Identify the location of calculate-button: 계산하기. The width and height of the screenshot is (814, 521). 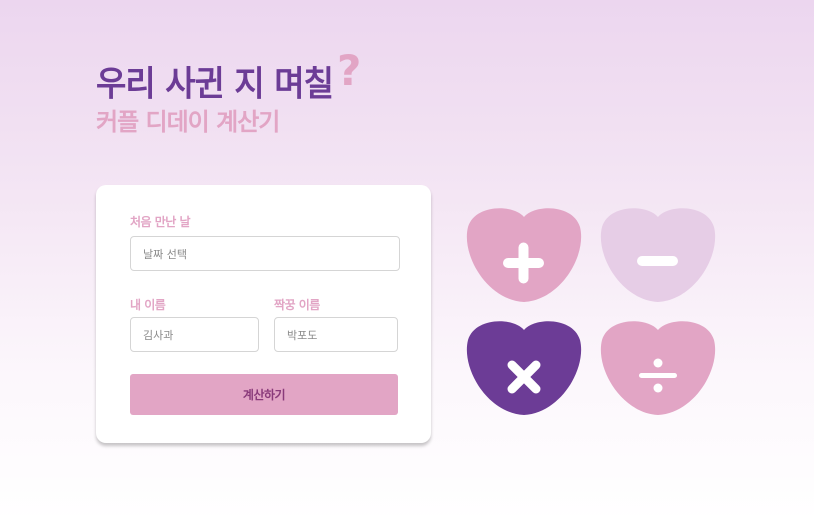
(264, 394).